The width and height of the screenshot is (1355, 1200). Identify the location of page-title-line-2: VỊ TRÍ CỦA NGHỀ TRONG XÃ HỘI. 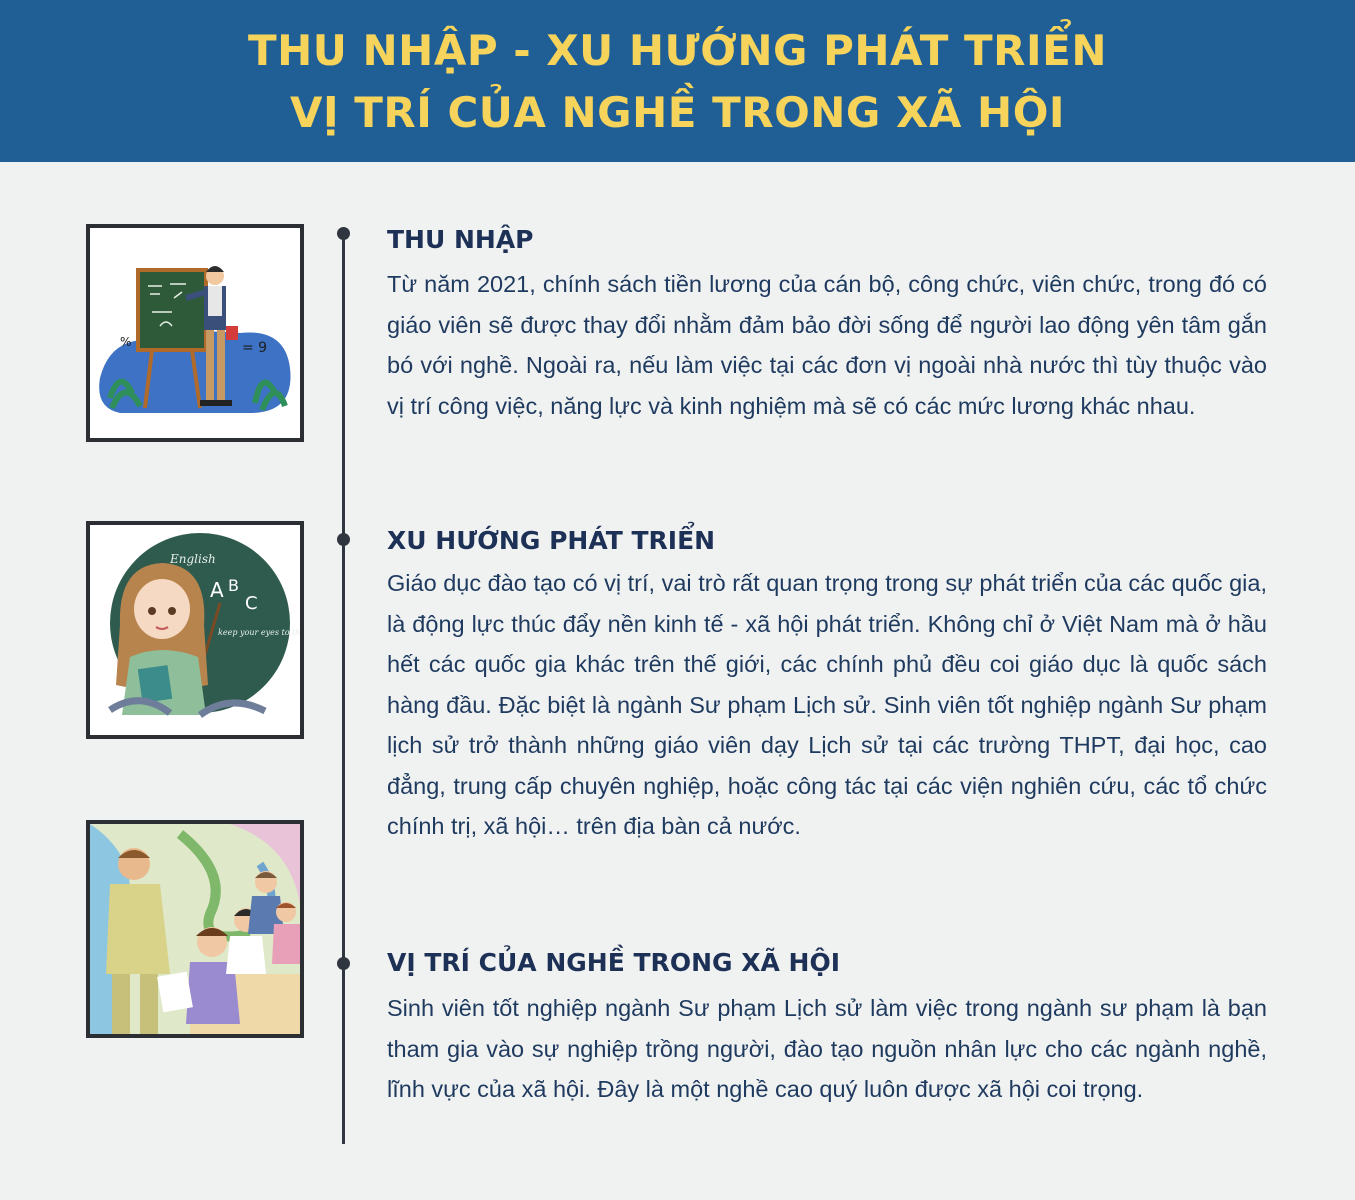
(677, 112).